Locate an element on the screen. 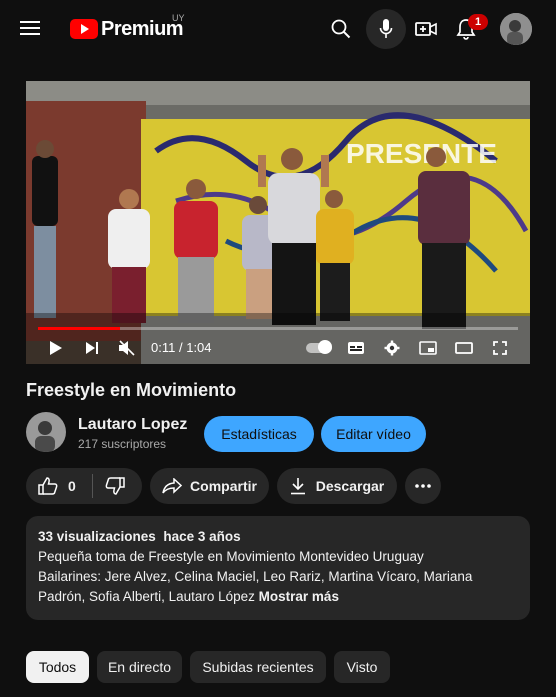 This screenshot has height=697, width=556. autoplay-toggle is located at coordinates (319, 347).